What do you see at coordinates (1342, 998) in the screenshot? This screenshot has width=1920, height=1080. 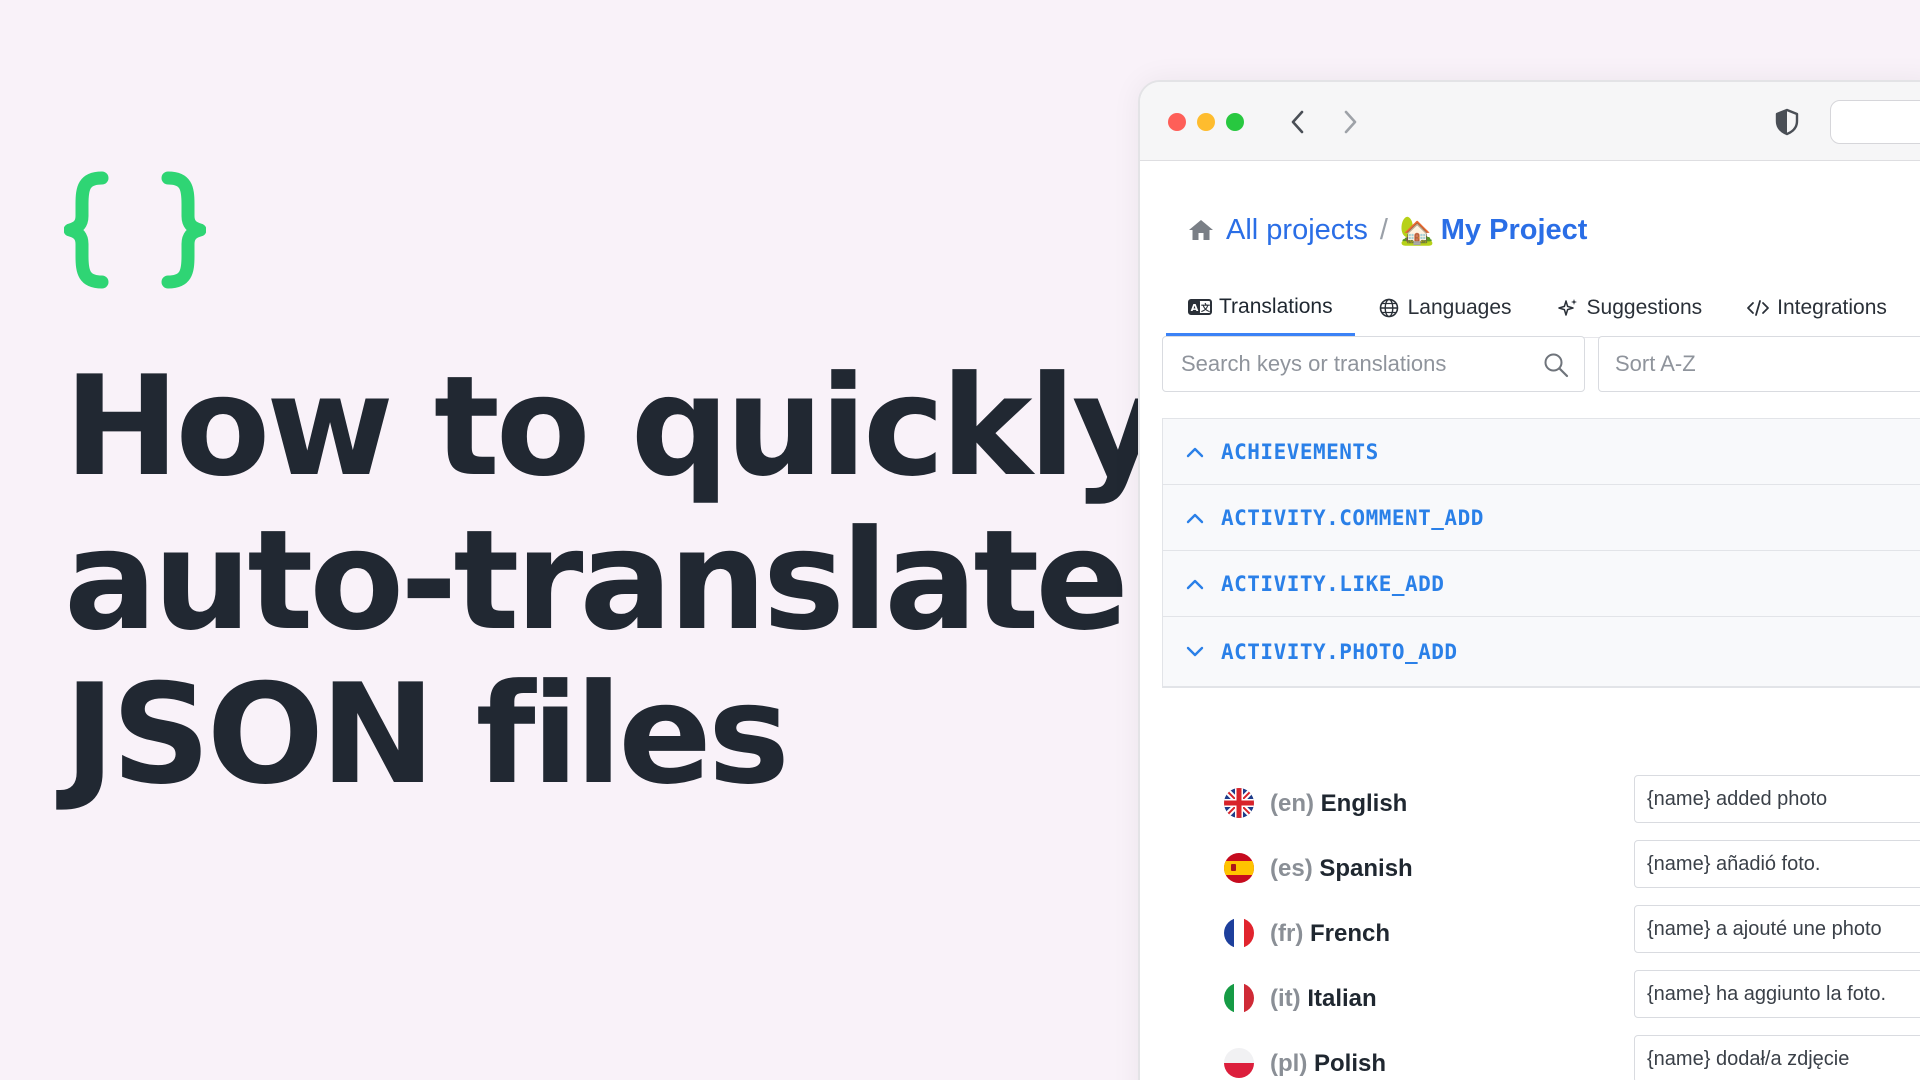 I see `language-name: Italian` at bounding box center [1342, 998].